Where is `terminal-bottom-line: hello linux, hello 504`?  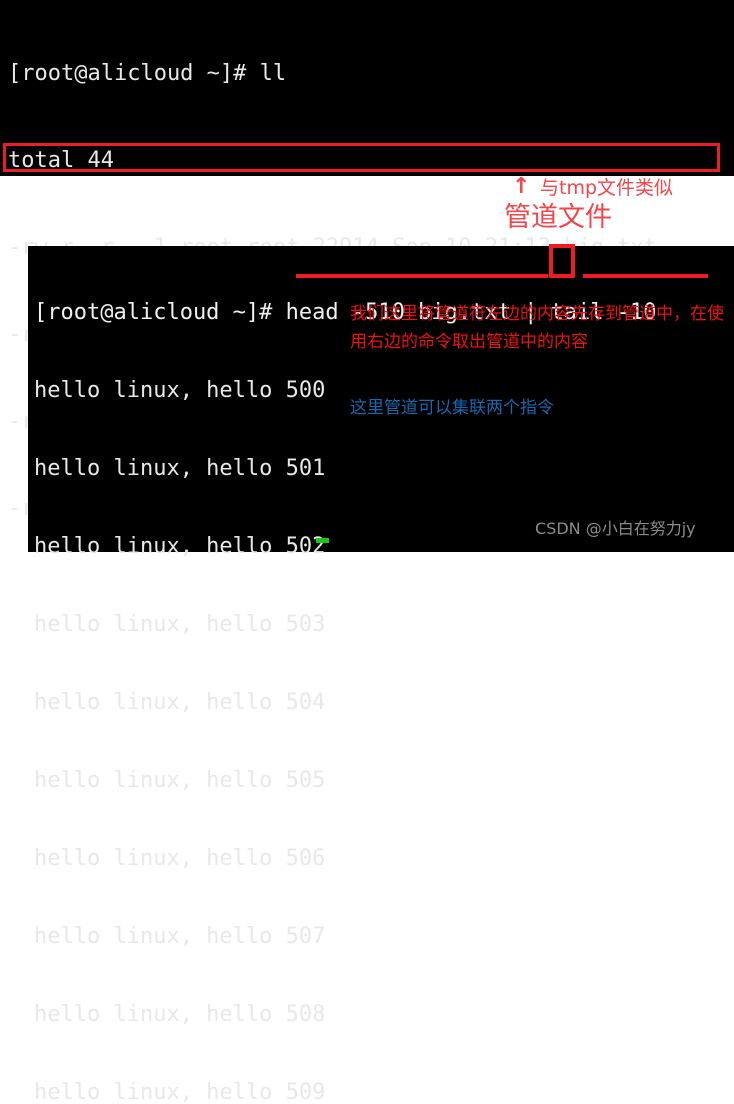
terminal-bottom-line: hello linux, hello 504 is located at coordinates (180, 702).